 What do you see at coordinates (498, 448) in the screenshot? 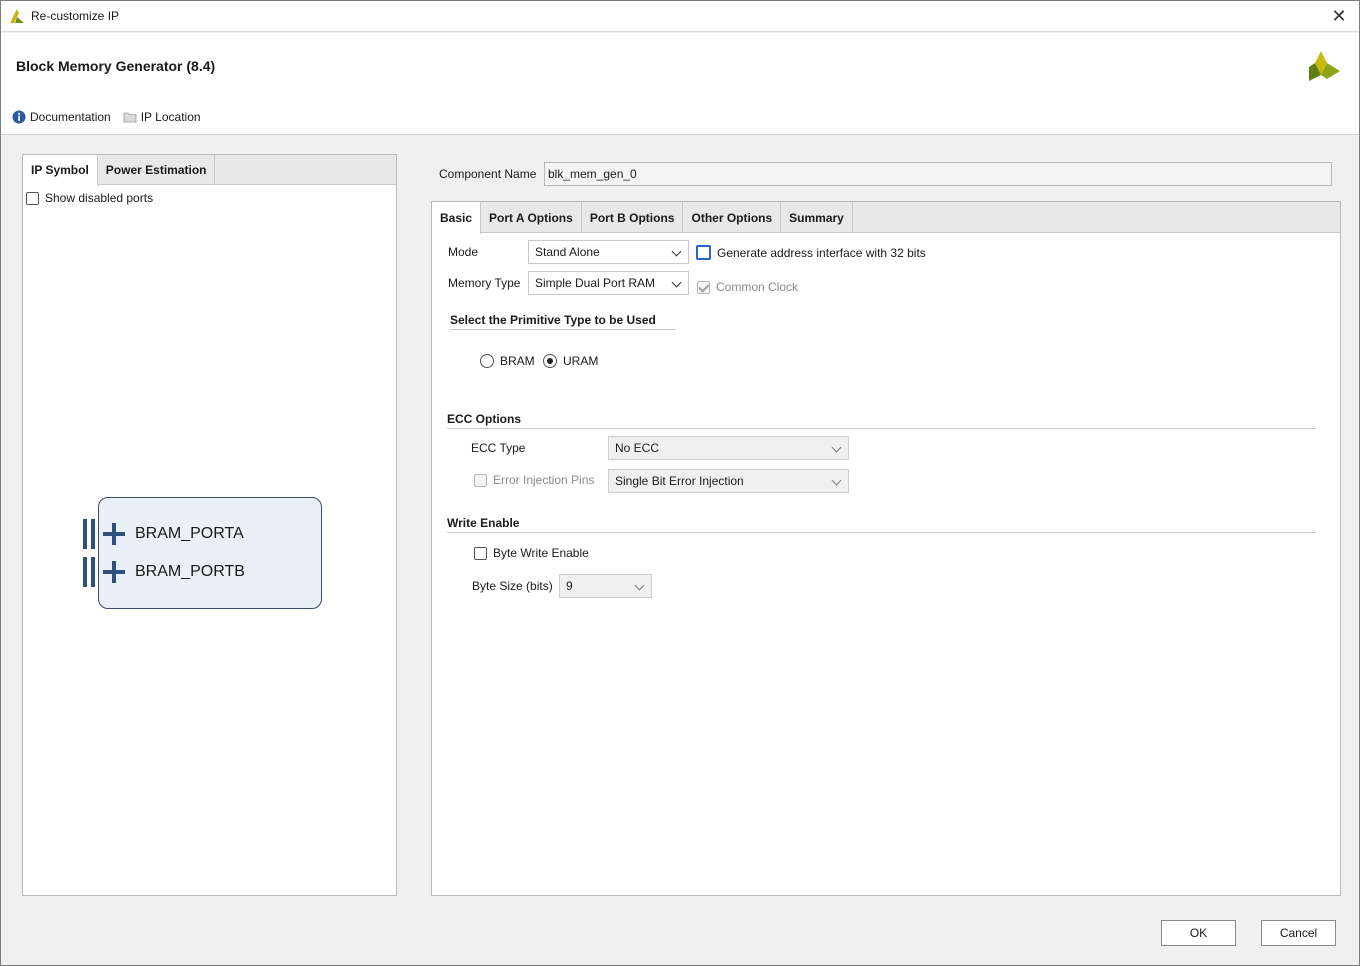
I see `ecc-type-label: ECC Type` at bounding box center [498, 448].